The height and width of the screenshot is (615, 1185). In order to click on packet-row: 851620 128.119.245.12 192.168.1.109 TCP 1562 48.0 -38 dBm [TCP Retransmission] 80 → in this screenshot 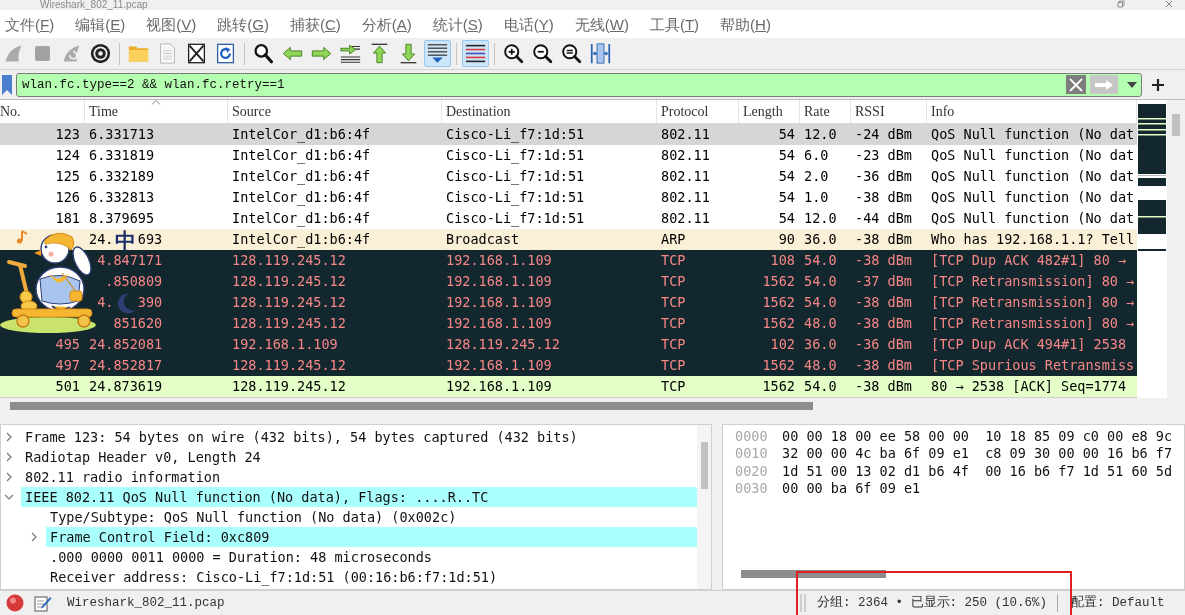, I will do `click(568, 323)`.